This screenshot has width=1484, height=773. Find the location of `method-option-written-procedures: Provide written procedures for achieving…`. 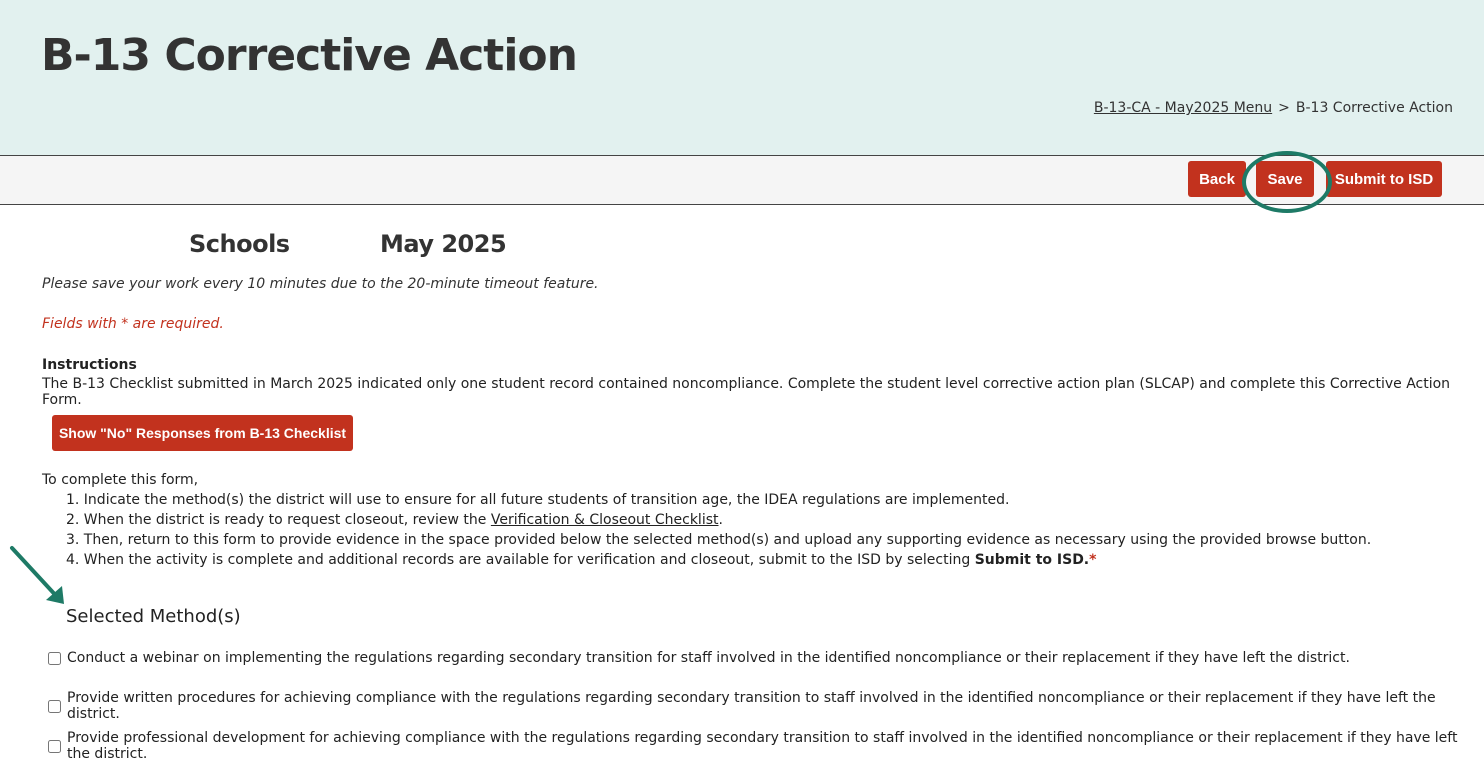

method-option-written-procedures: Provide written procedures for achieving… is located at coordinates (766, 706).